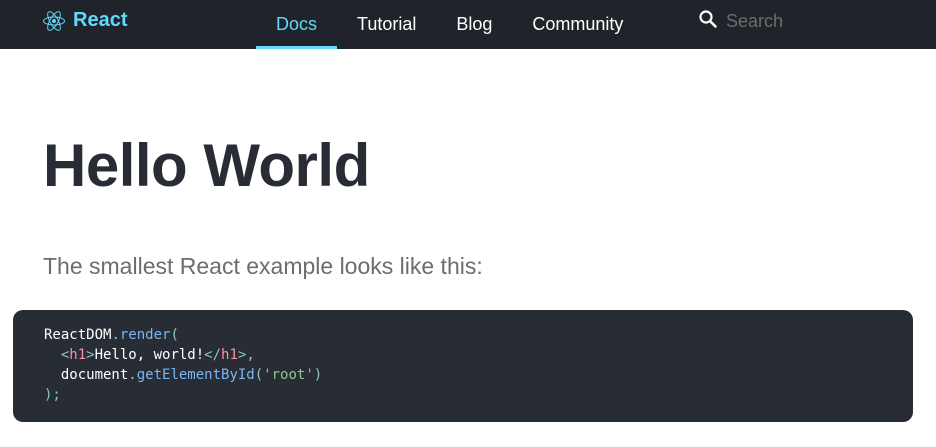  What do you see at coordinates (474, 24) in the screenshot?
I see `nav-item-blog: Blog` at bounding box center [474, 24].